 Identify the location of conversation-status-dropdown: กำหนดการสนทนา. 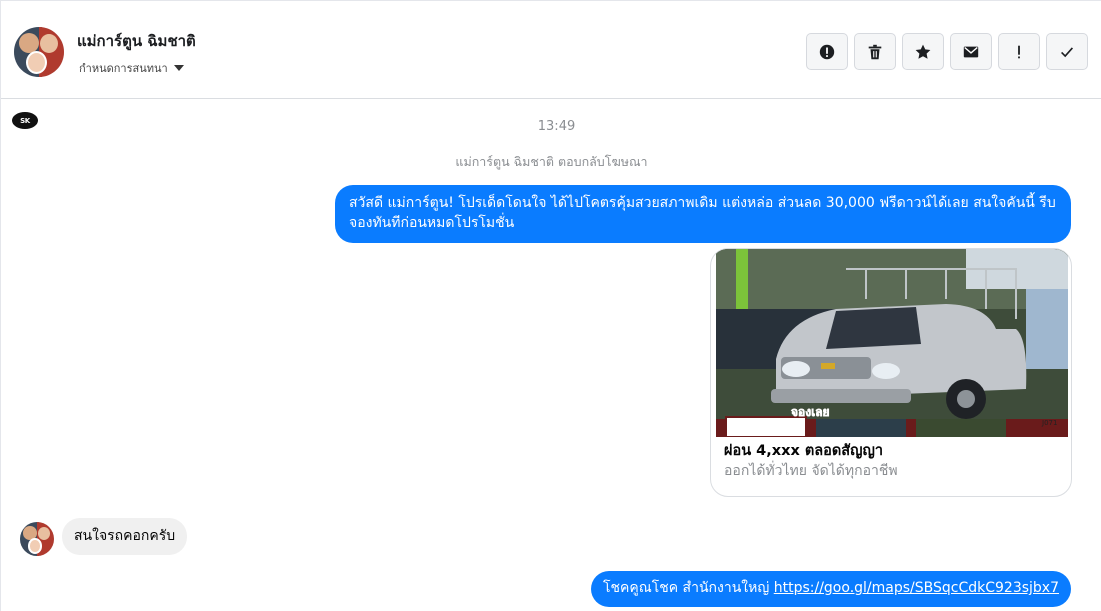
(131, 68).